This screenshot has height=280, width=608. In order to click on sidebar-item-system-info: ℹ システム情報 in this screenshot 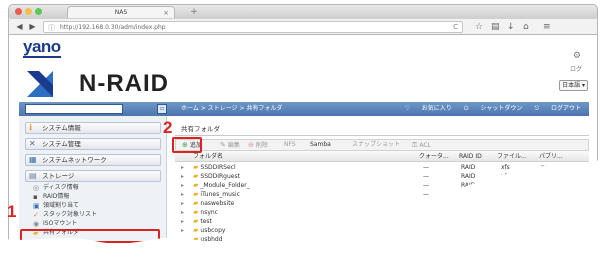, I will do `click(93, 128)`.